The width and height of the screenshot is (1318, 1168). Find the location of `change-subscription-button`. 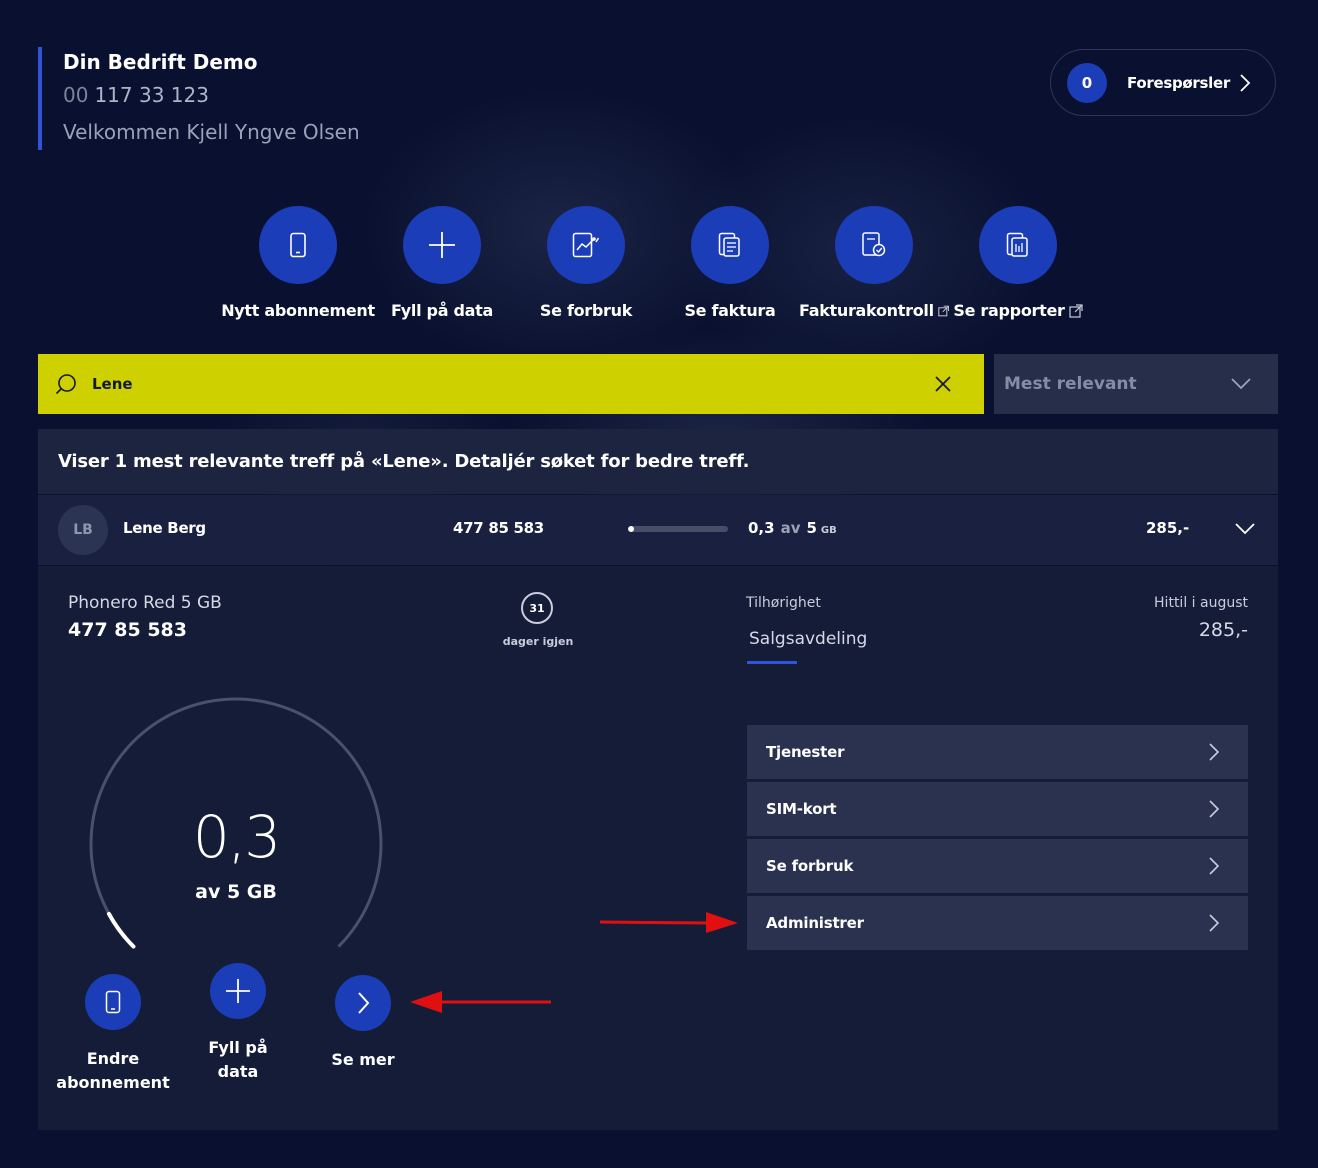

change-subscription-button is located at coordinates (113, 1002).